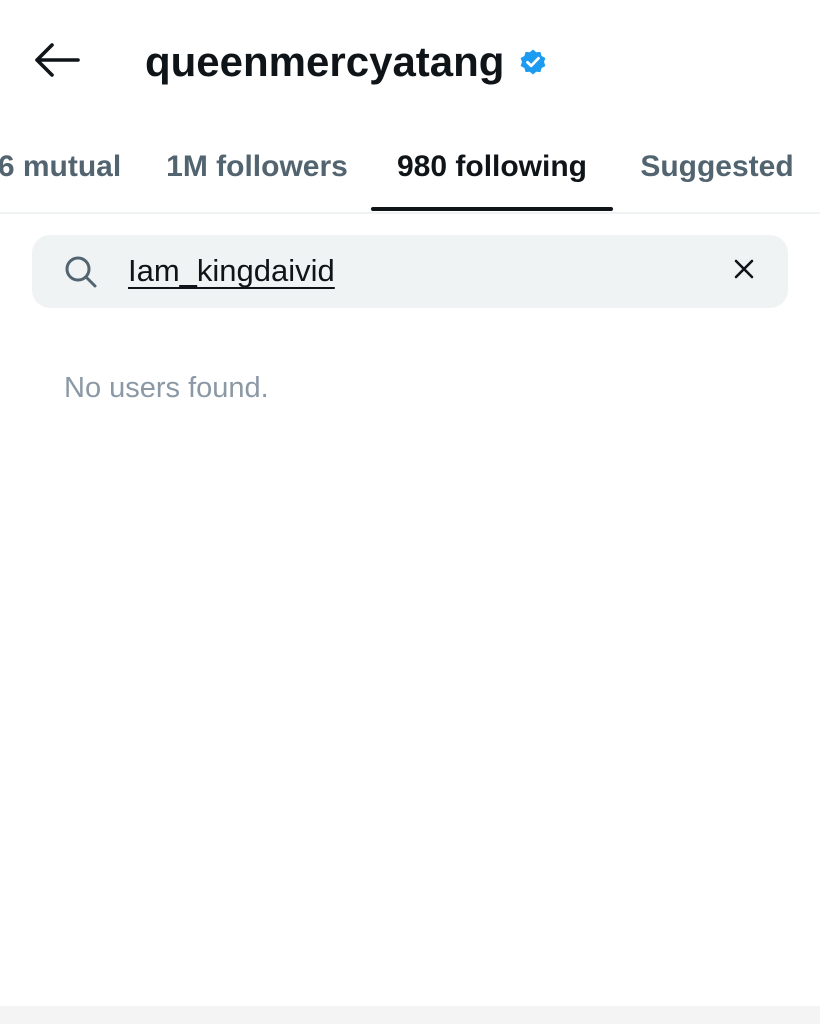  What do you see at coordinates (325, 61) in the screenshot?
I see `username-title: queenmercyatang` at bounding box center [325, 61].